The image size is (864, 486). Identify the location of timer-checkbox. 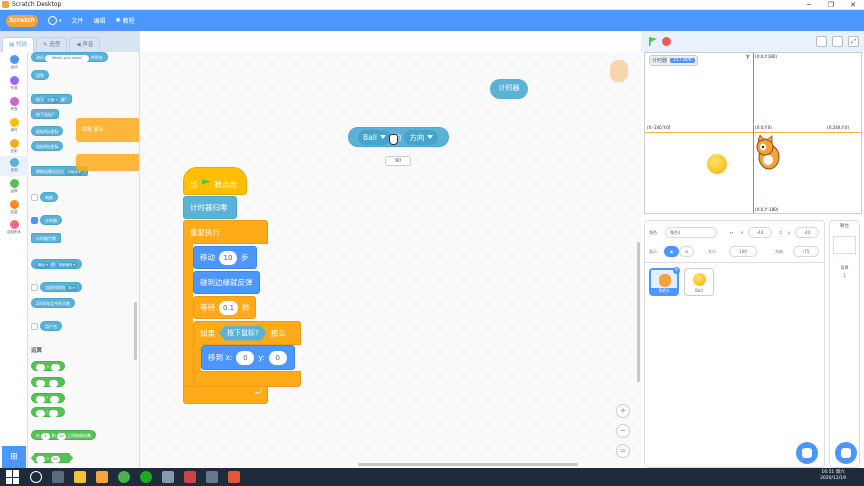
(34, 220).